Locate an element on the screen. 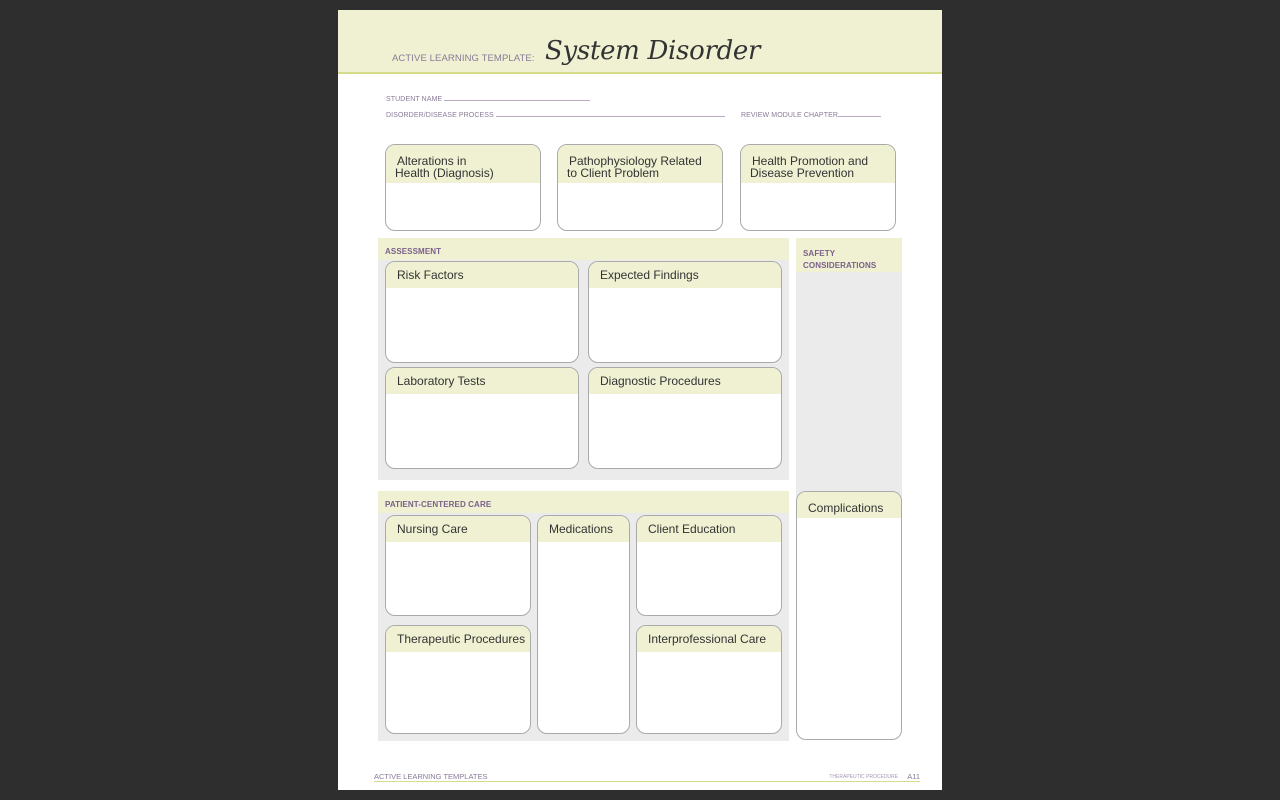 Image resolution: width=1280 pixels, height=800 pixels. interprofessional-care-header: Interprofessional Care is located at coordinates (709, 639).